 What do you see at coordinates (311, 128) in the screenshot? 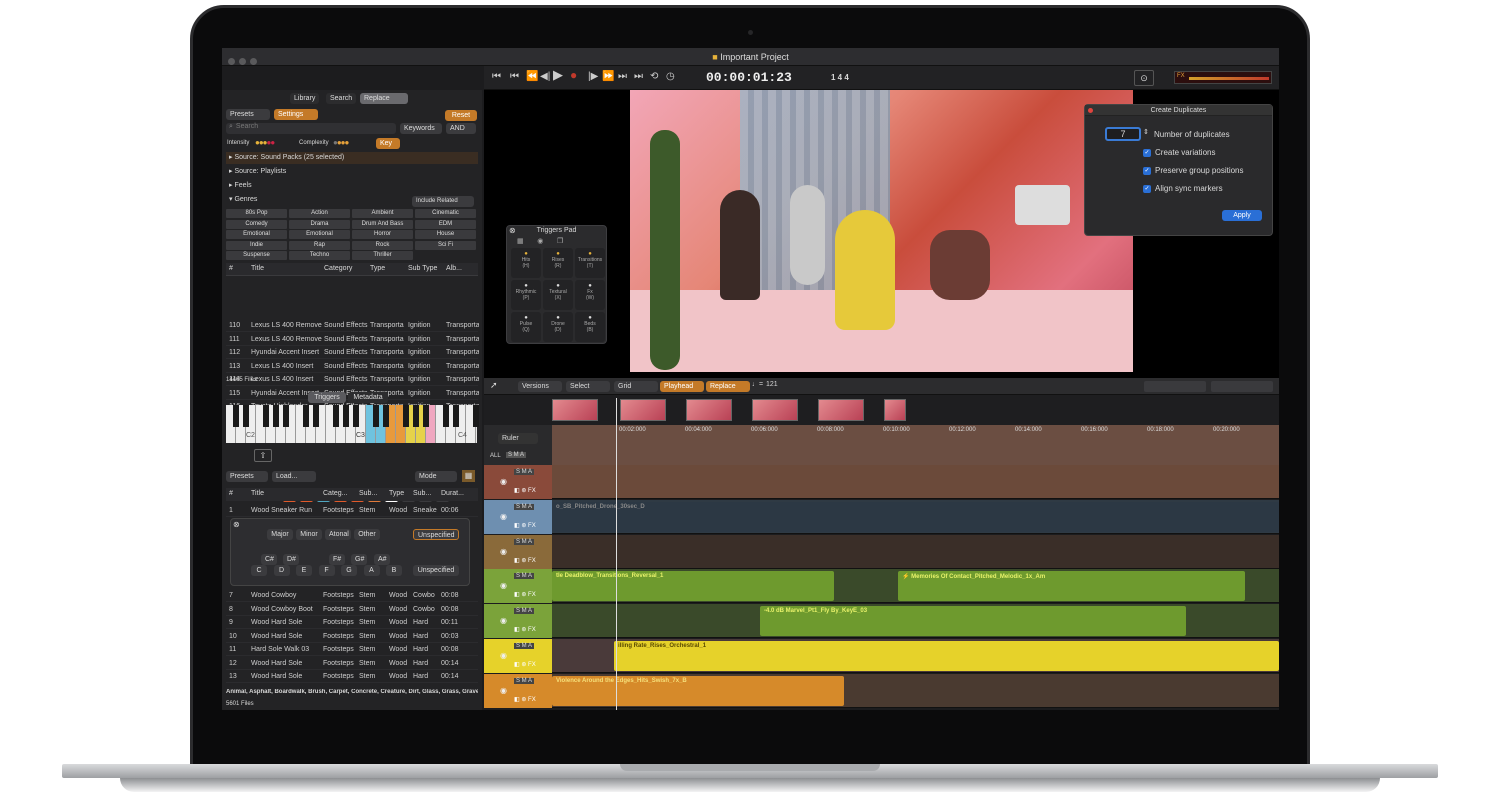
I see `search-input: ⌕ Search` at bounding box center [311, 128].